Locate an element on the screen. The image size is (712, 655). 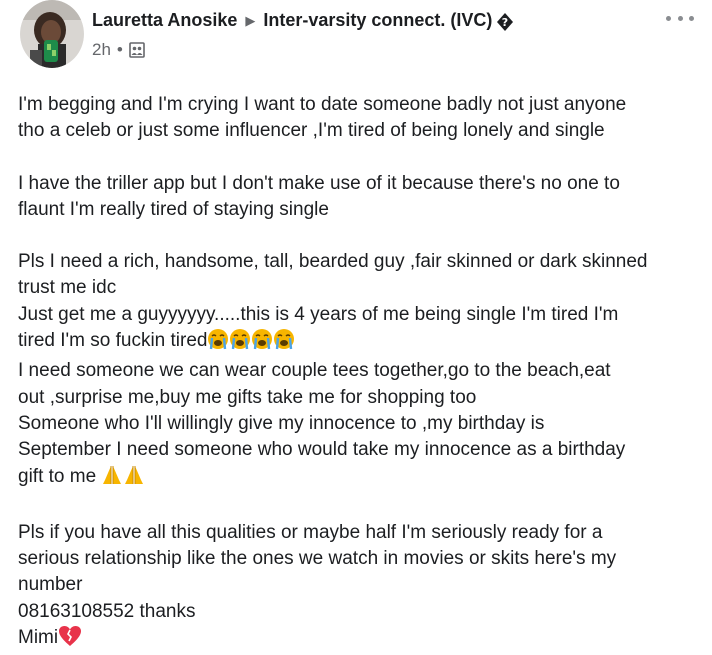
phone-number-line: 08163108552 thanks is located at coordinates (107, 611).